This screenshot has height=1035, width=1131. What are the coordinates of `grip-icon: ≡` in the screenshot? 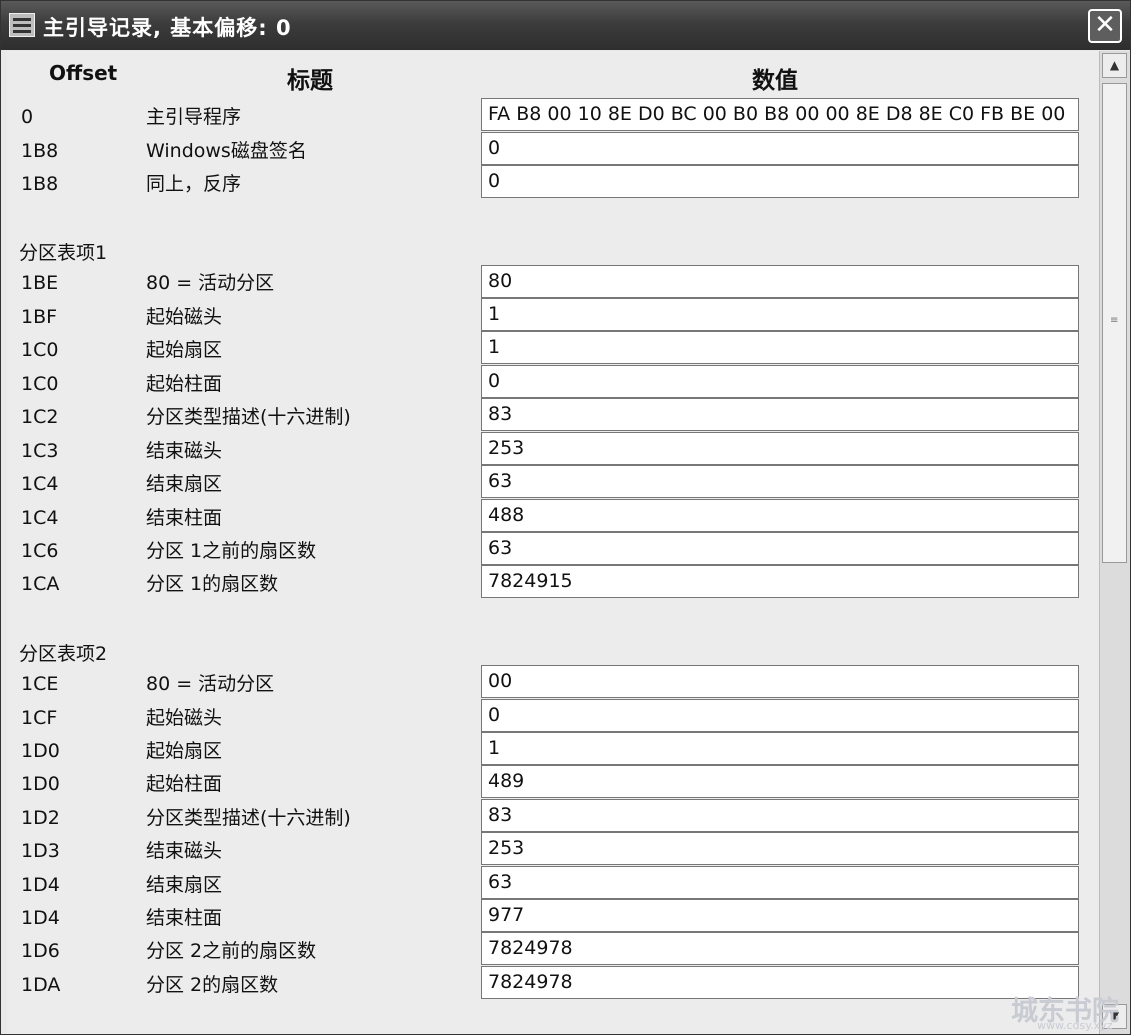 It's located at (1114, 320).